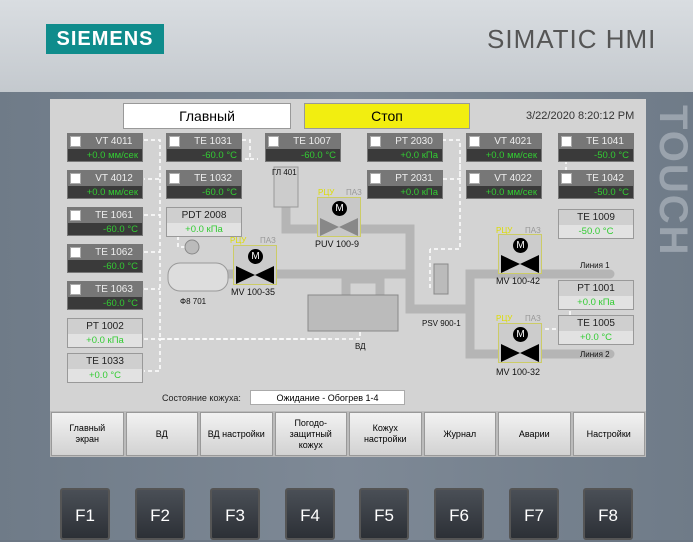 The width and height of the screenshot is (693, 542). I want to click on valve-mv100-32: M, so click(520, 343).